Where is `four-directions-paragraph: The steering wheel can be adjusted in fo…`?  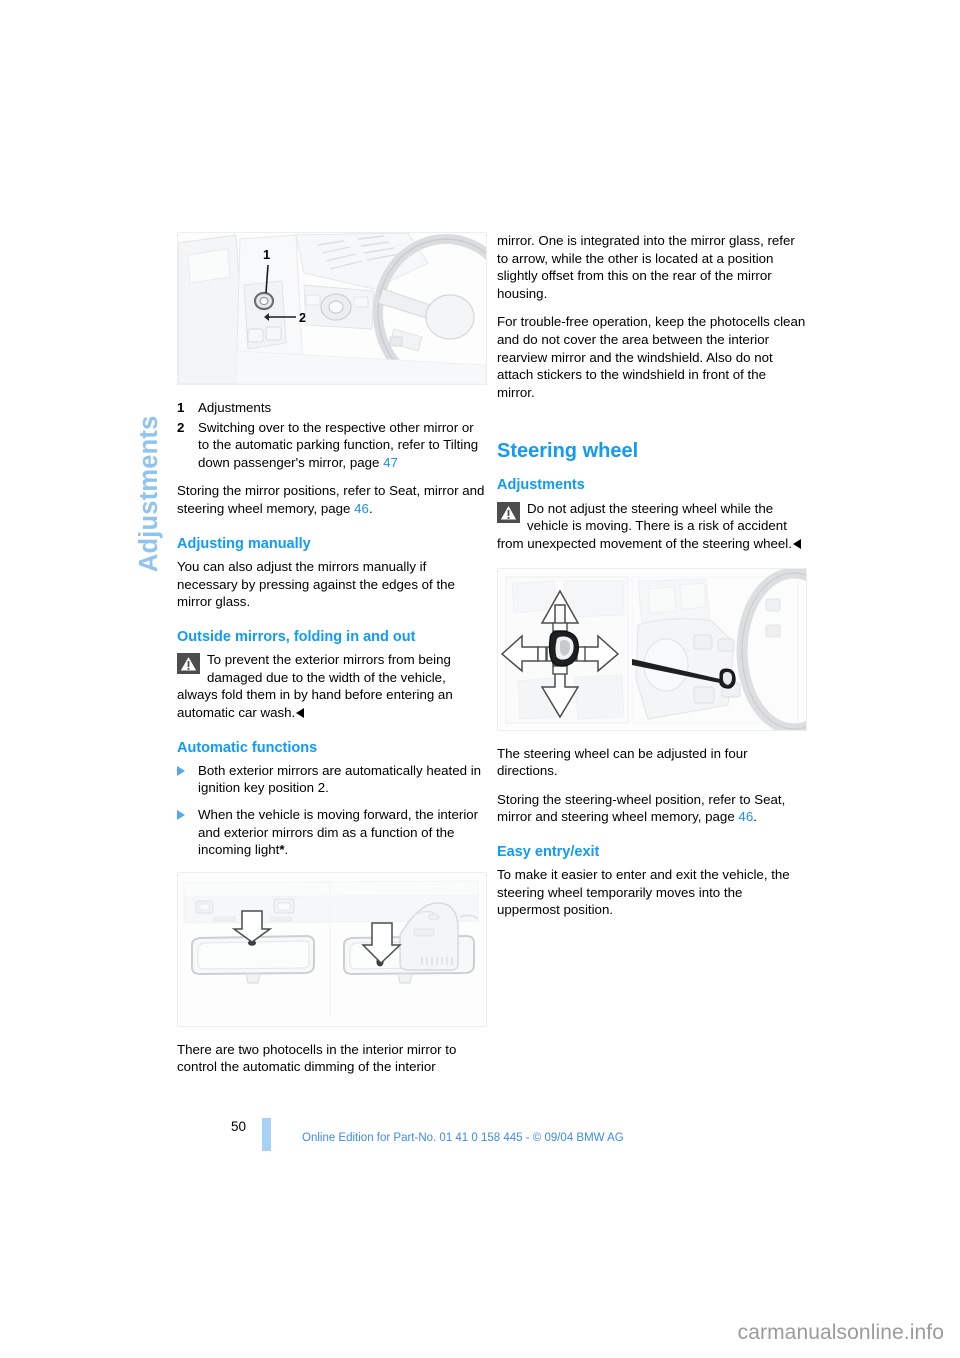 four-directions-paragraph: The steering wheel can be adjusted in fo… is located at coordinates (622, 762).